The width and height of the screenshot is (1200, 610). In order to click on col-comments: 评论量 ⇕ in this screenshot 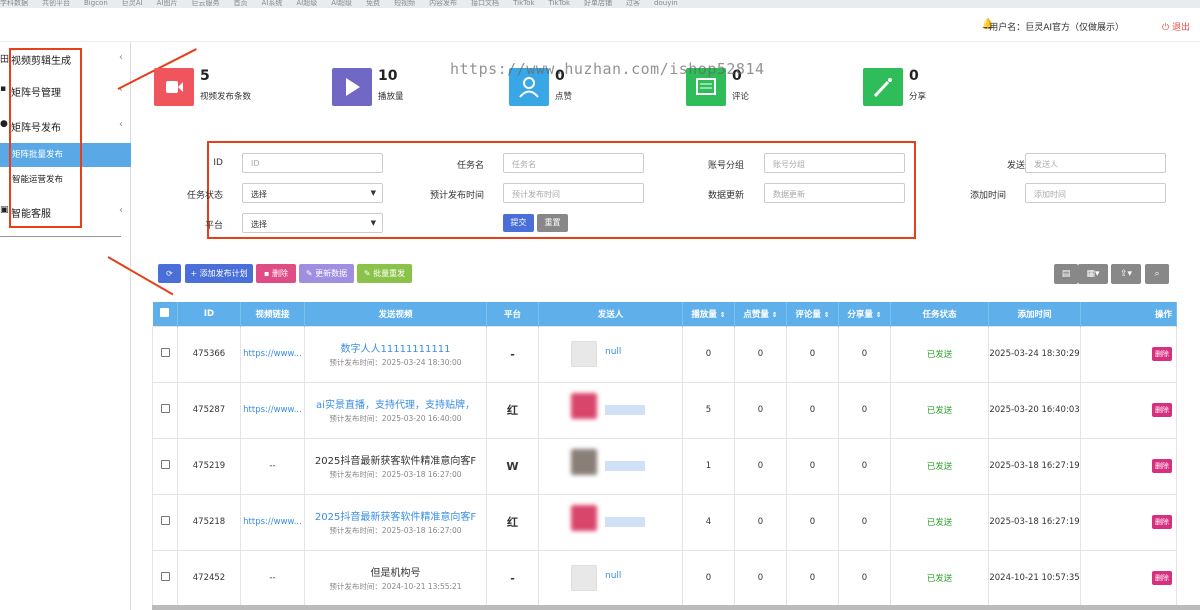, I will do `click(812, 314)`.